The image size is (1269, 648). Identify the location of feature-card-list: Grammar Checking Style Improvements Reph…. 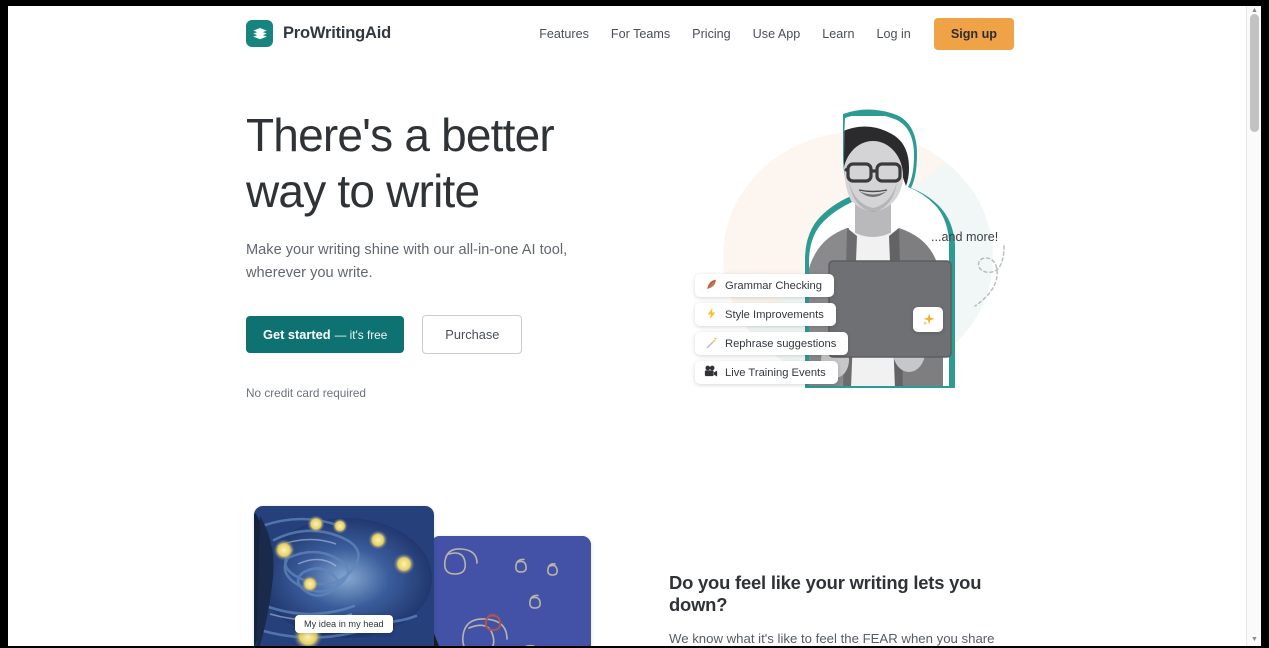
(772, 329).